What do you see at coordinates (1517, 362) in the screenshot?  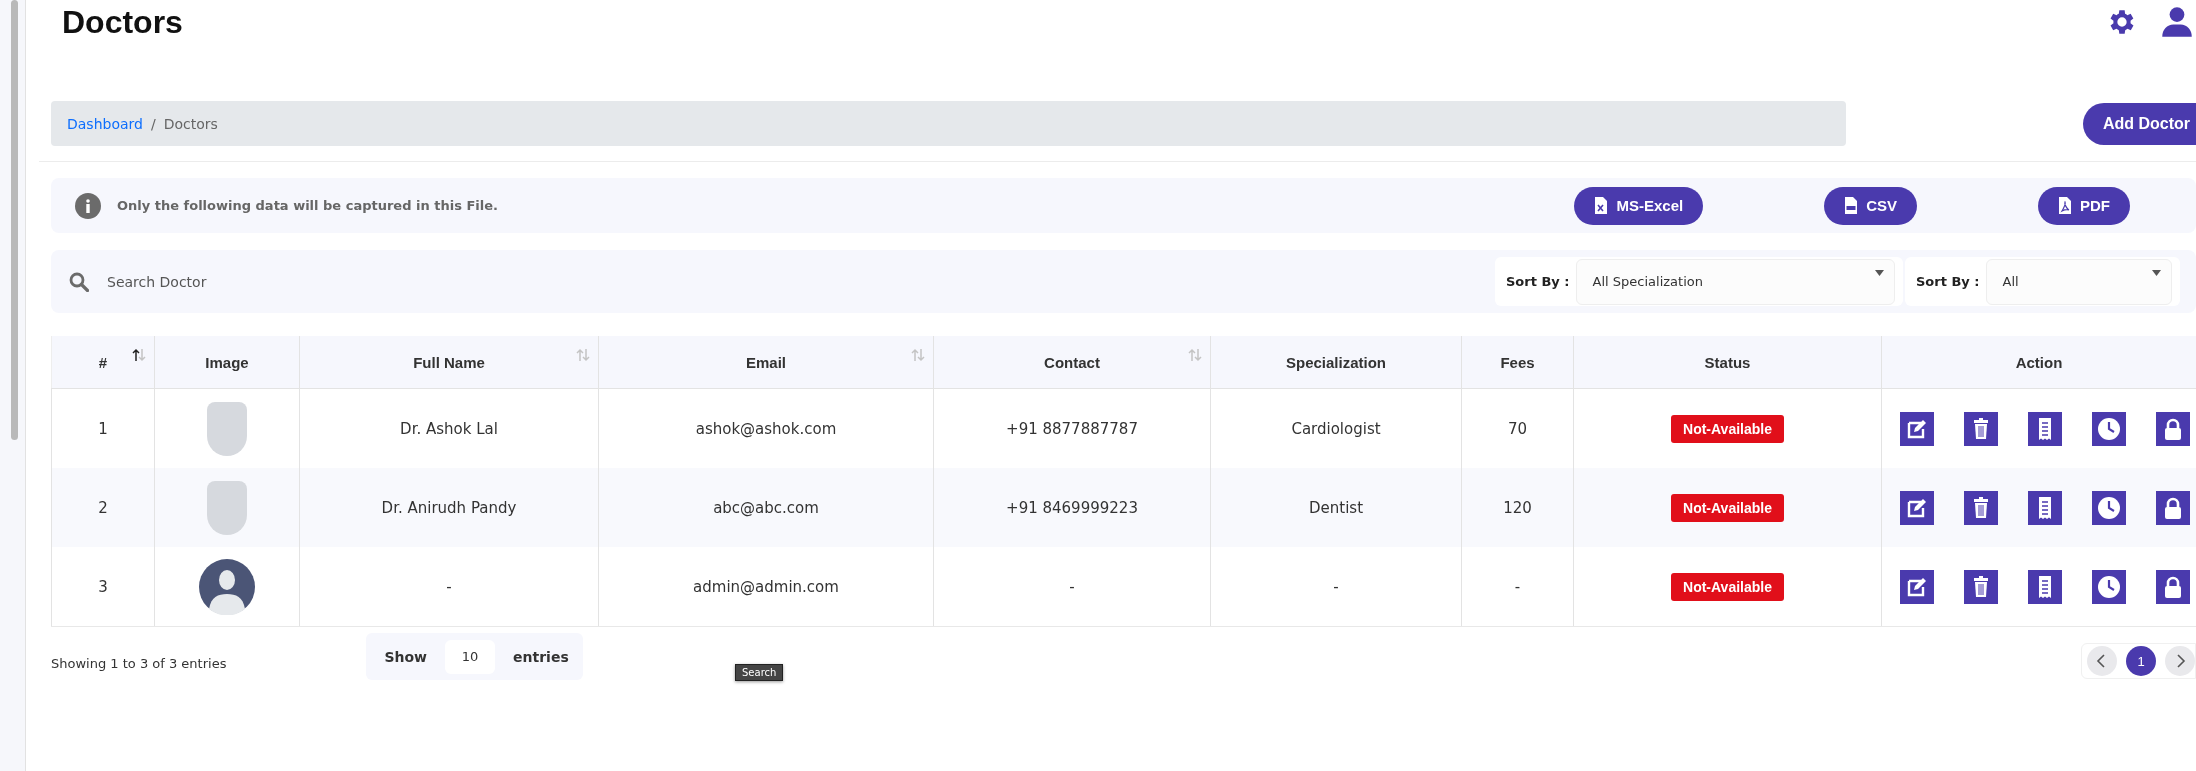 I see `column-header: Fees` at bounding box center [1517, 362].